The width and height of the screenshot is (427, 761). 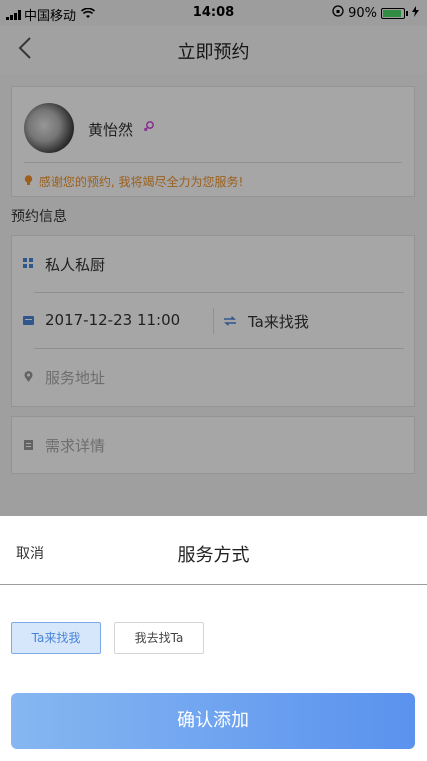 I want to click on confirm-add-button: 确认添加, so click(x=213, y=721).